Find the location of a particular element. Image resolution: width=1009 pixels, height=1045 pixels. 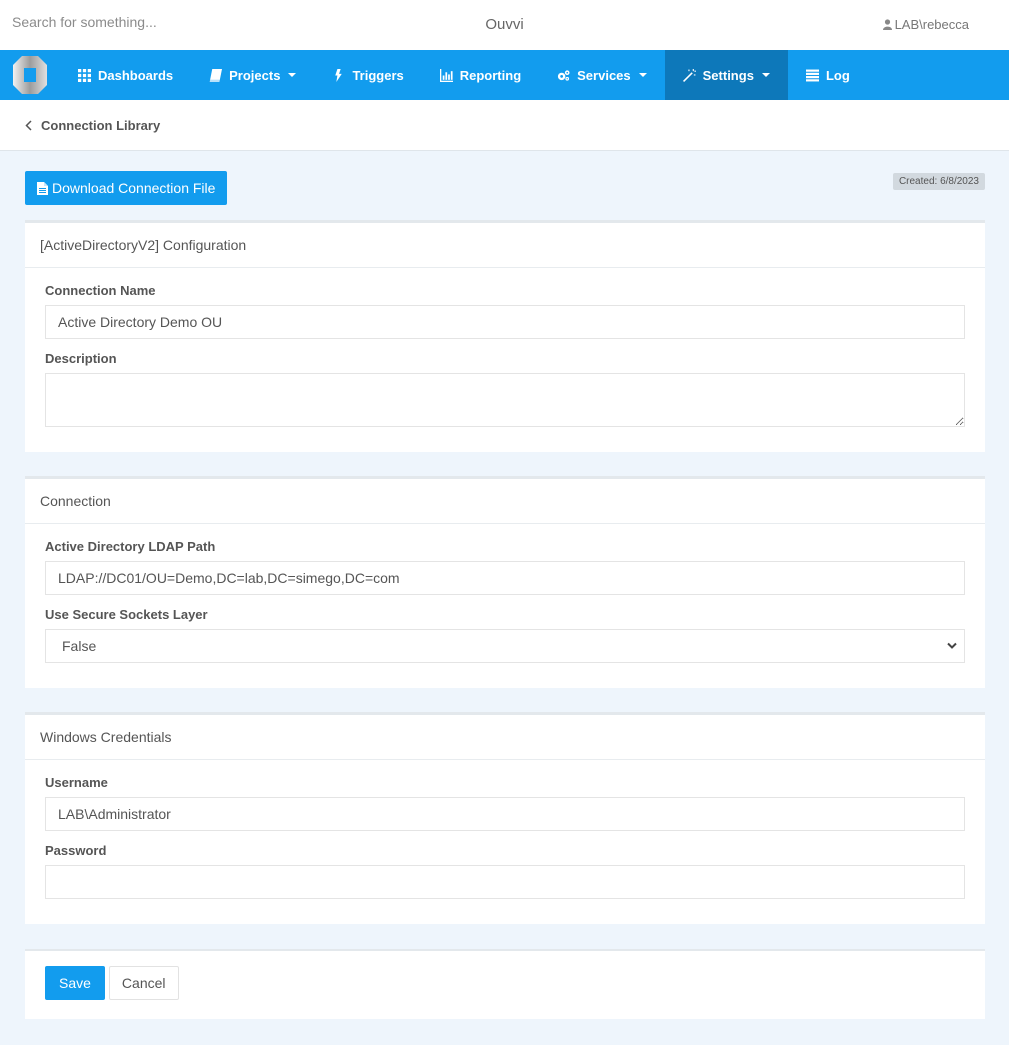

nav-dashboards: Dashboards is located at coordinates (125, 75).